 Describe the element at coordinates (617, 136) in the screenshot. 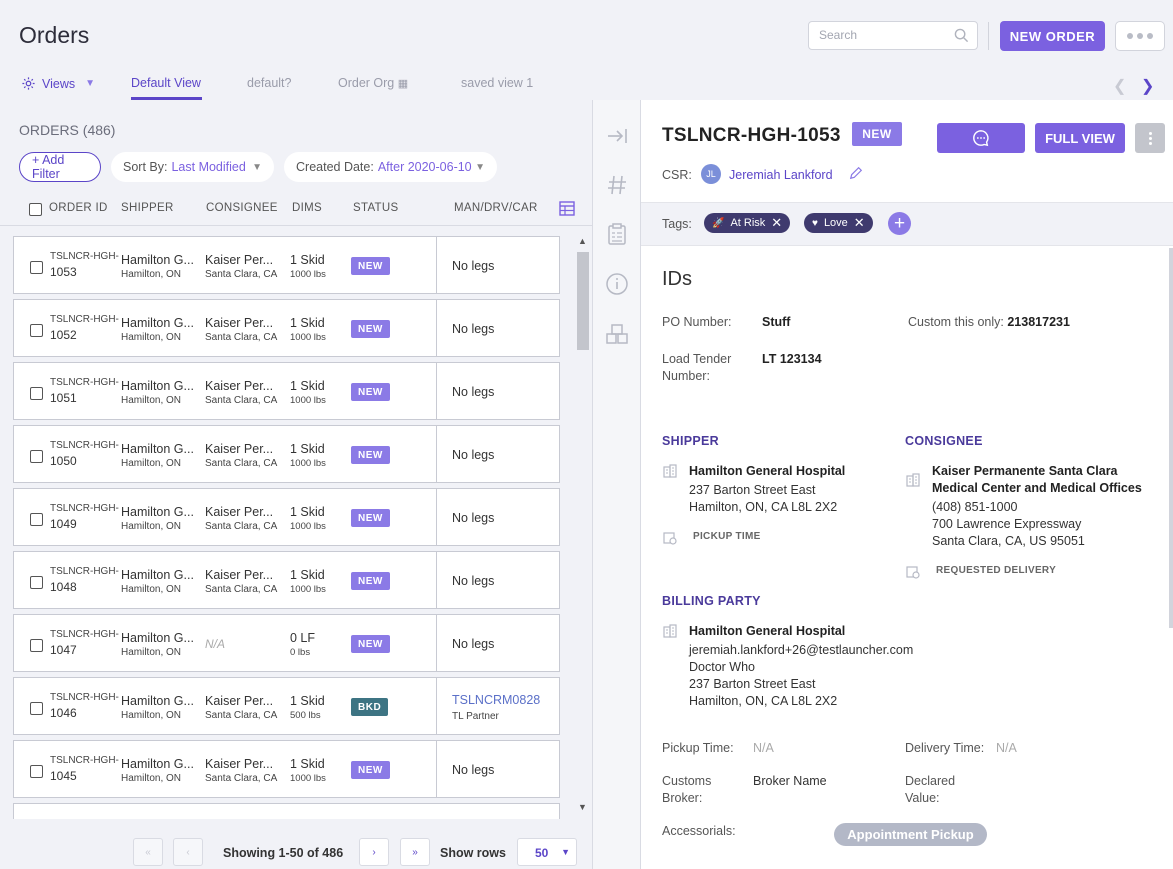

I see `collapse-panel-icon` at that location.